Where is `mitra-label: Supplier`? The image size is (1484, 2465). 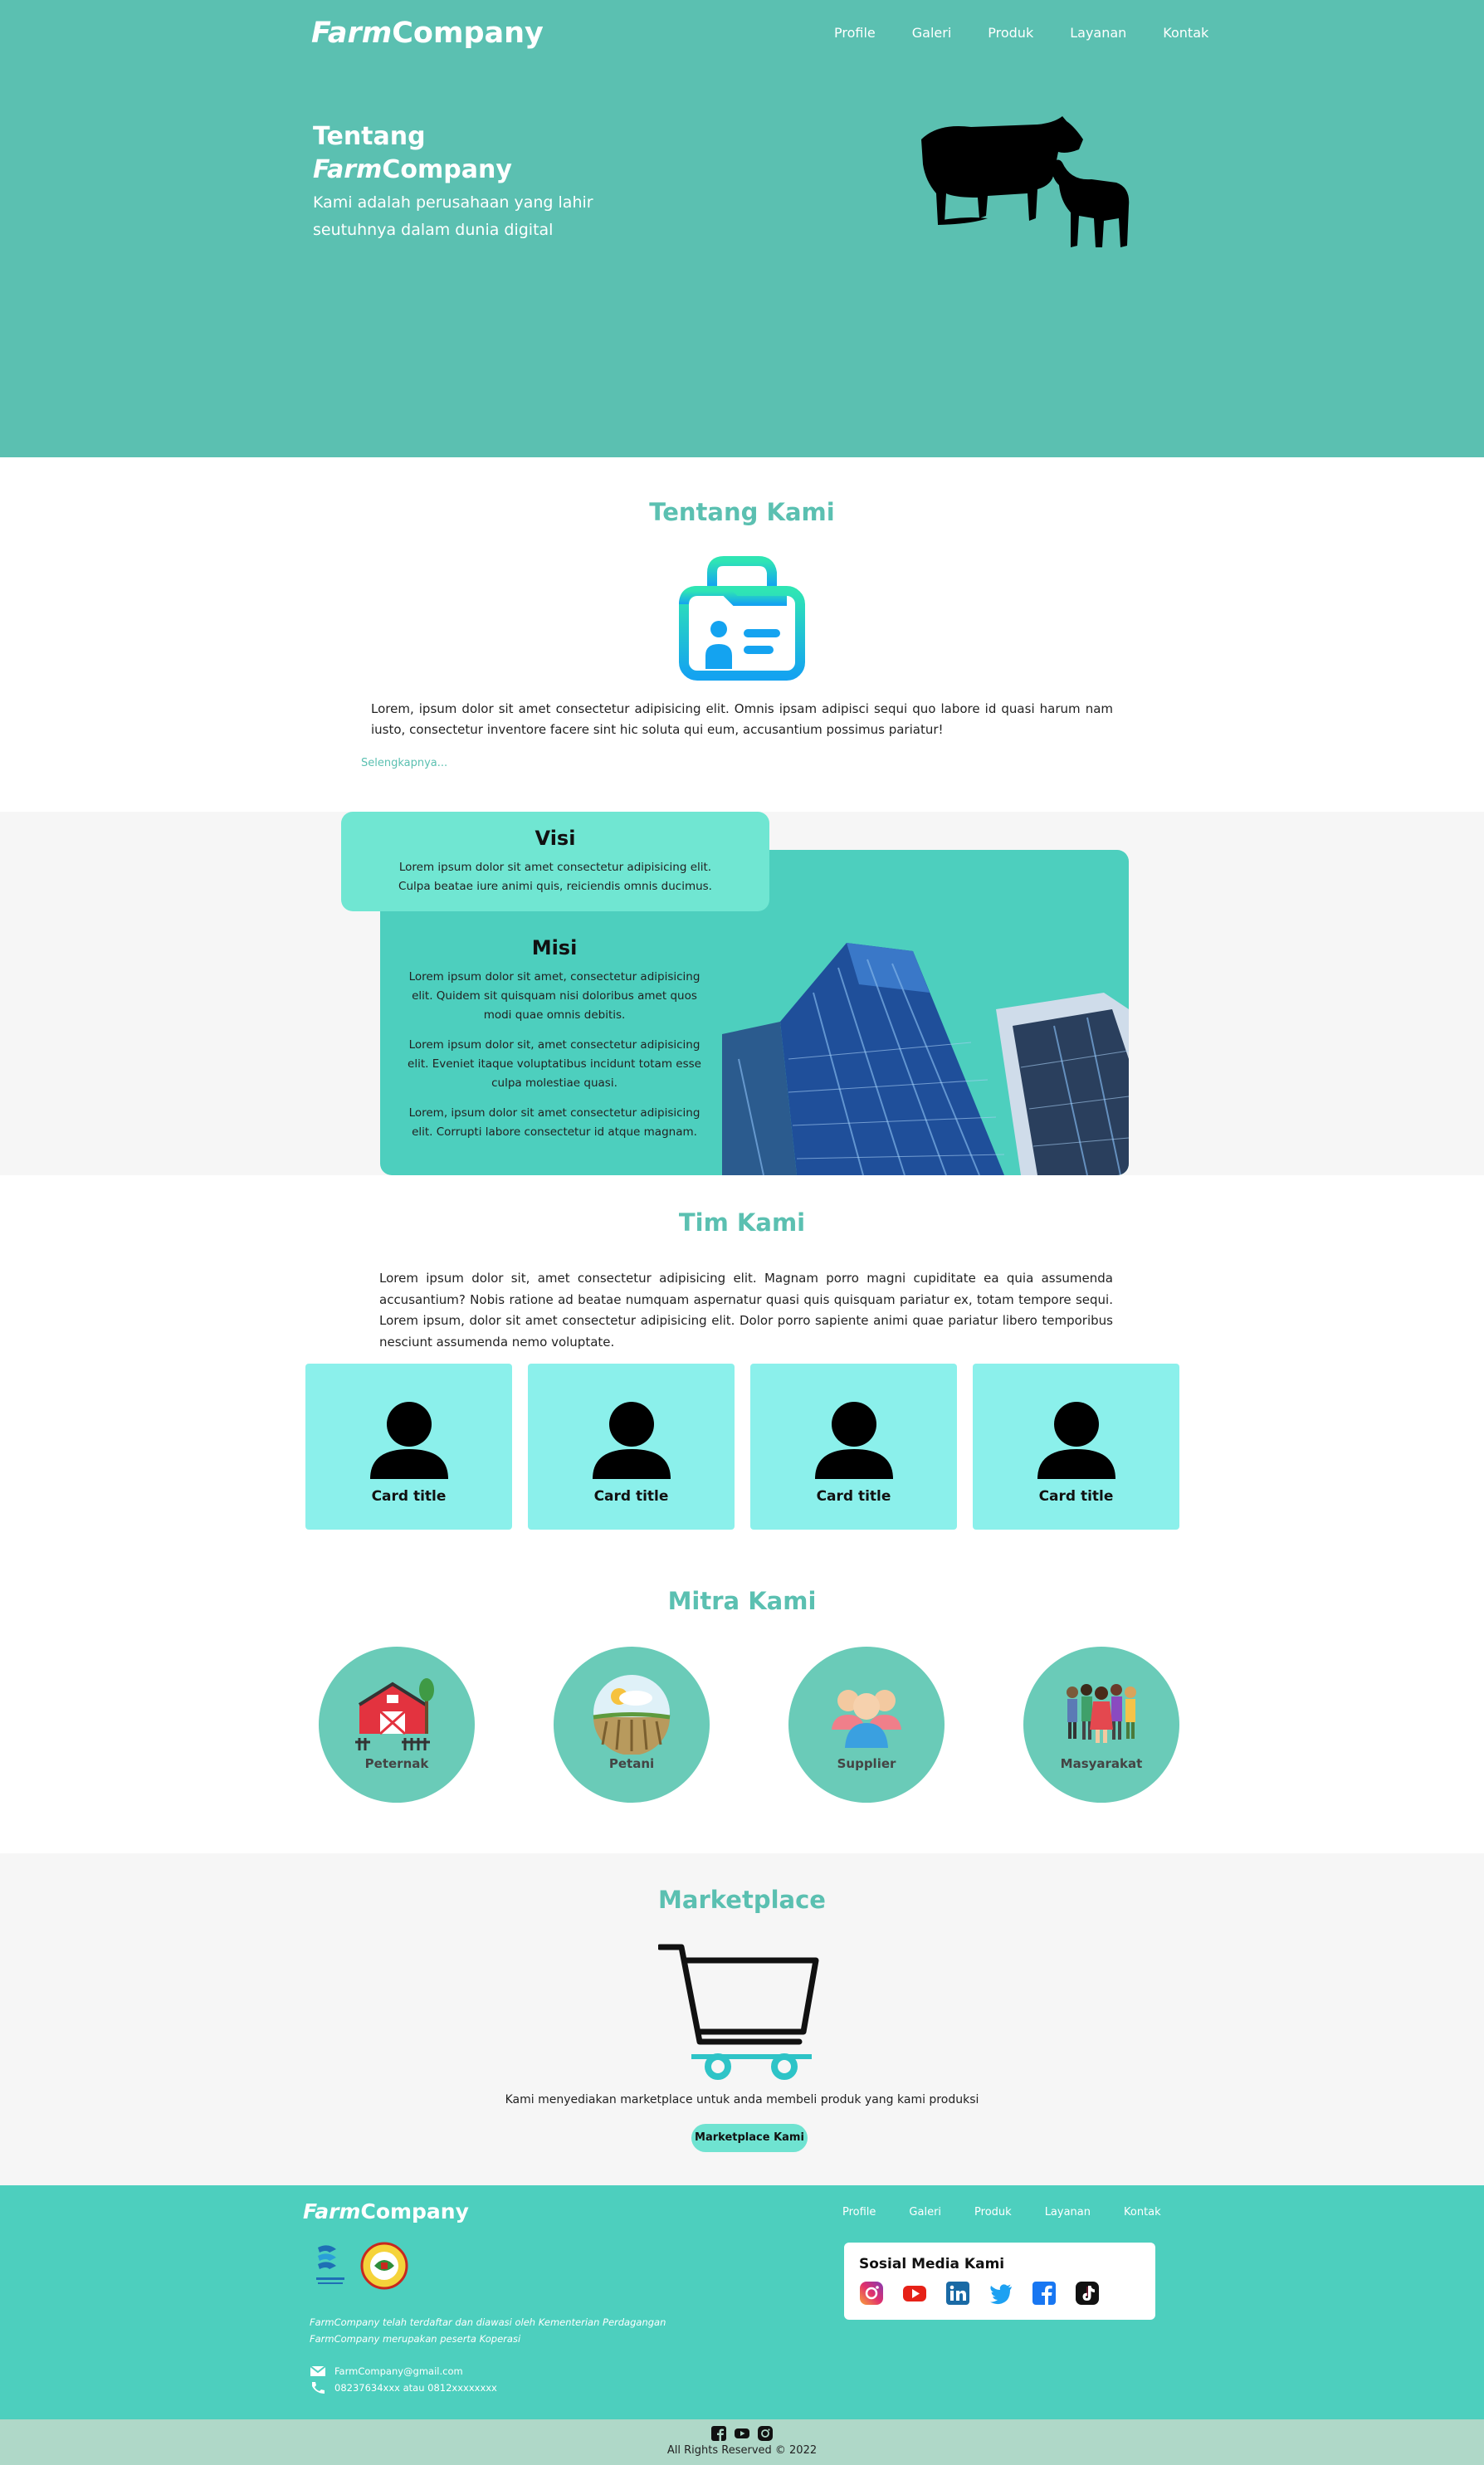
mitra-label: Supplier is located at coordinates (866, 1763).